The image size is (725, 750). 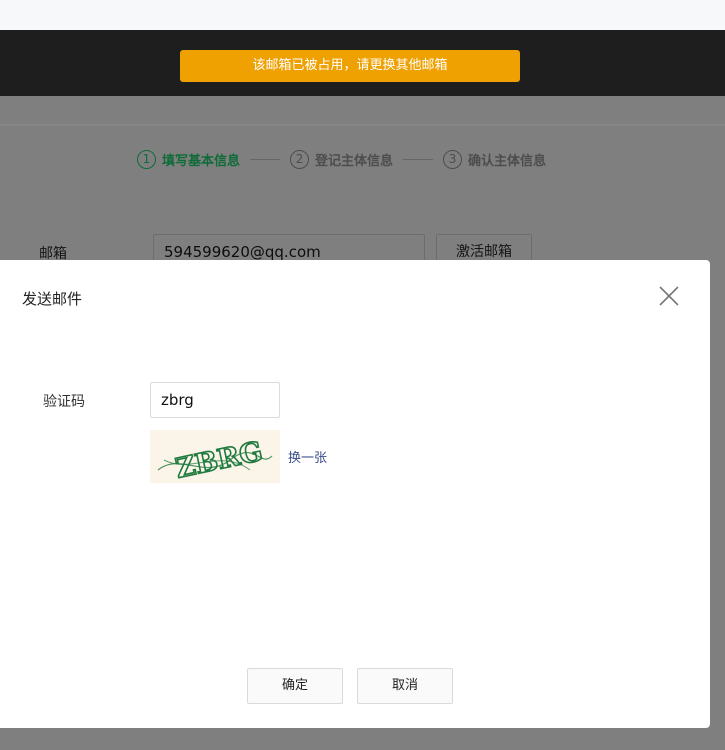 I want to click on step-2-number: 2, so click(x=300, y=159).